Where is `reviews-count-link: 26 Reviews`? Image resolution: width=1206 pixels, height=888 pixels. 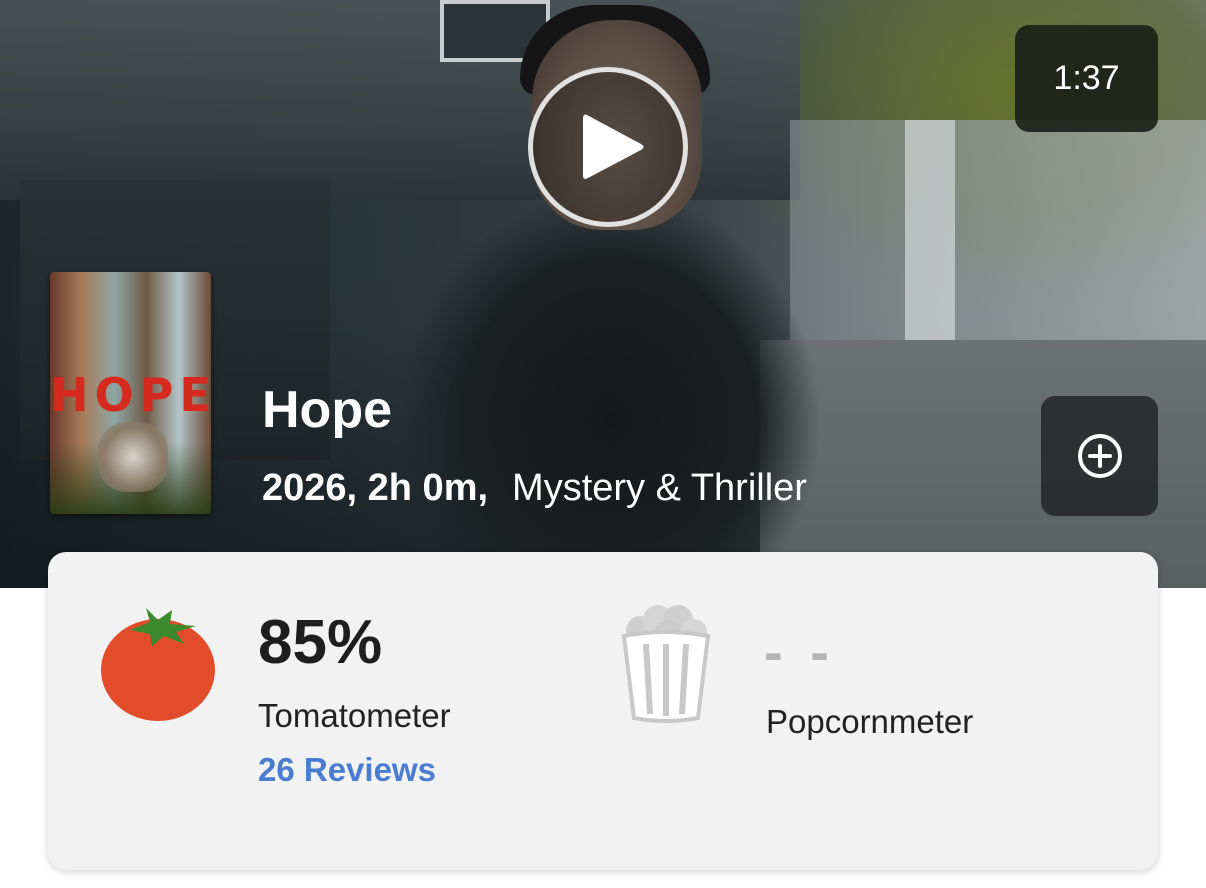 reviews-count-link: 26 Reviews is located at coordinates (347, 770).